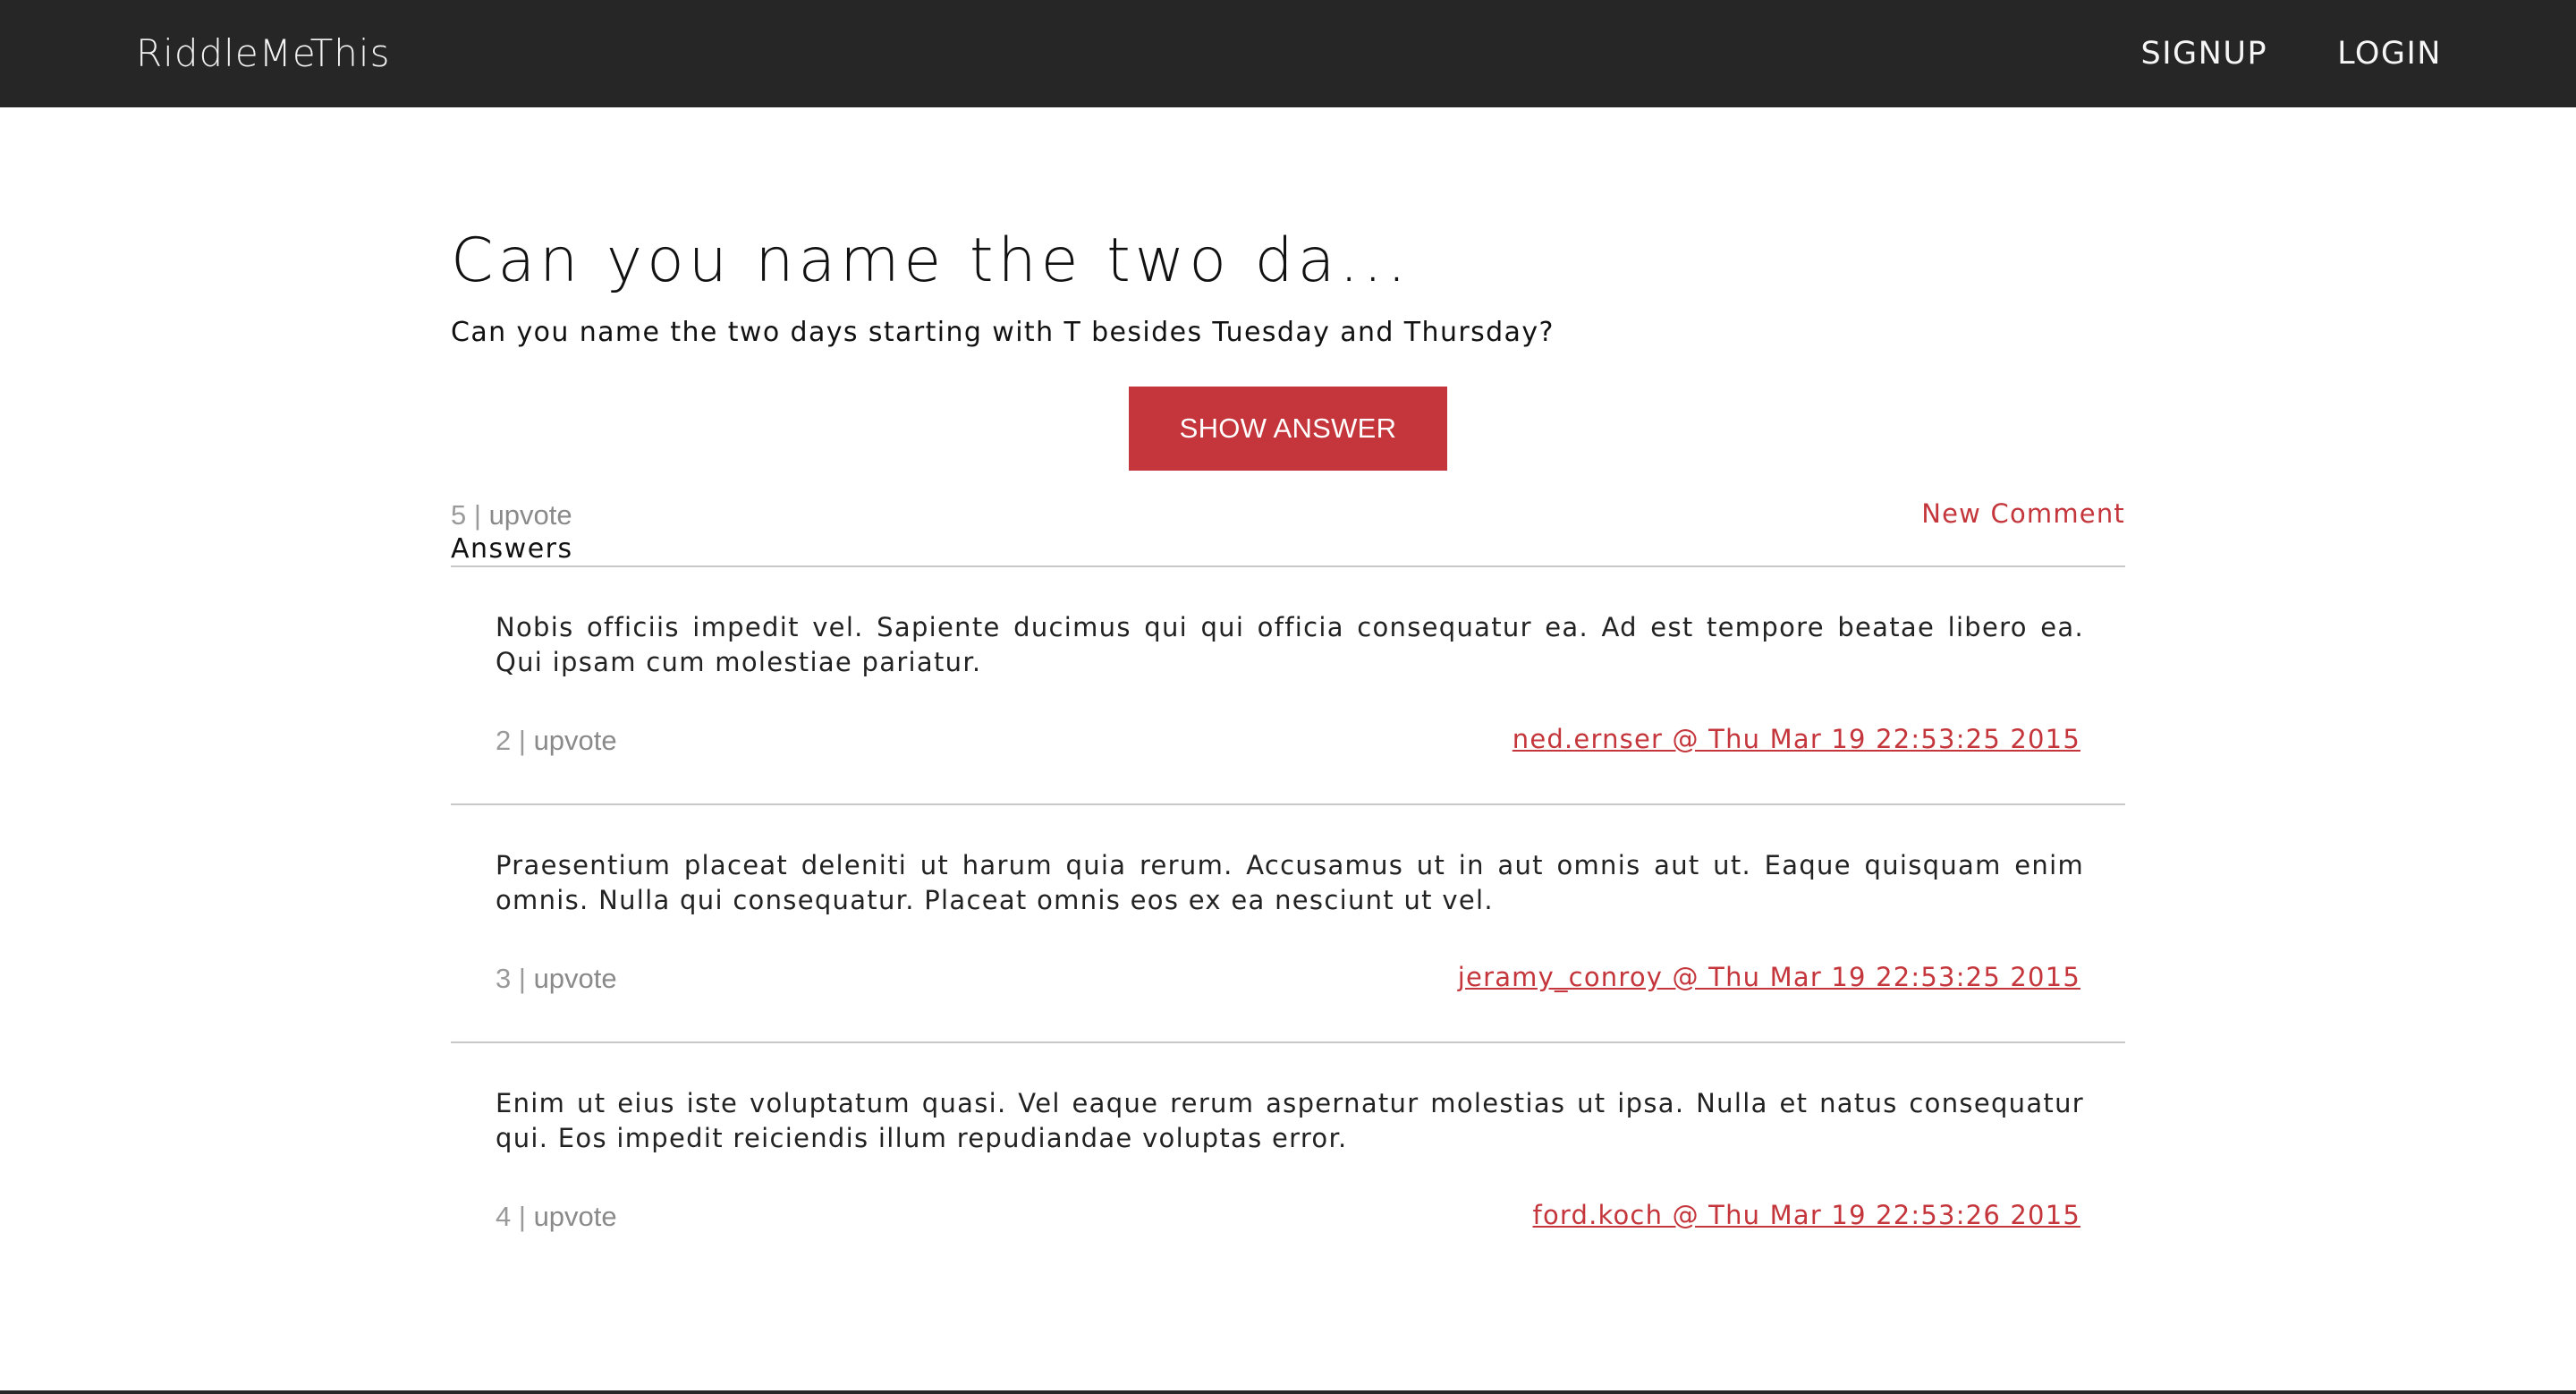 This screenshot has height=1394, width=2576. I want to click on answer-vote: 3 | upvote, so click(556, 979).